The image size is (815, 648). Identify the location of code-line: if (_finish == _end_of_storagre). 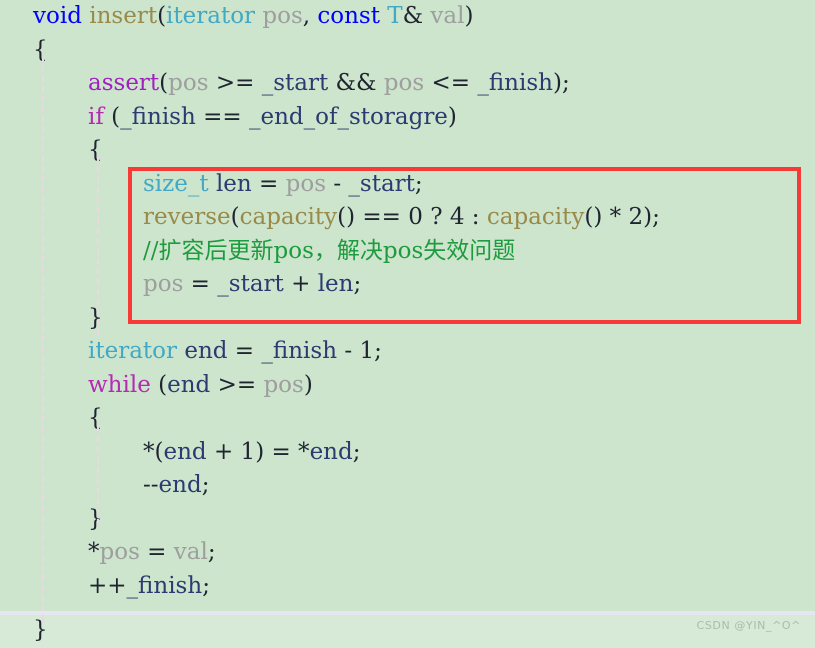
(407, 118).